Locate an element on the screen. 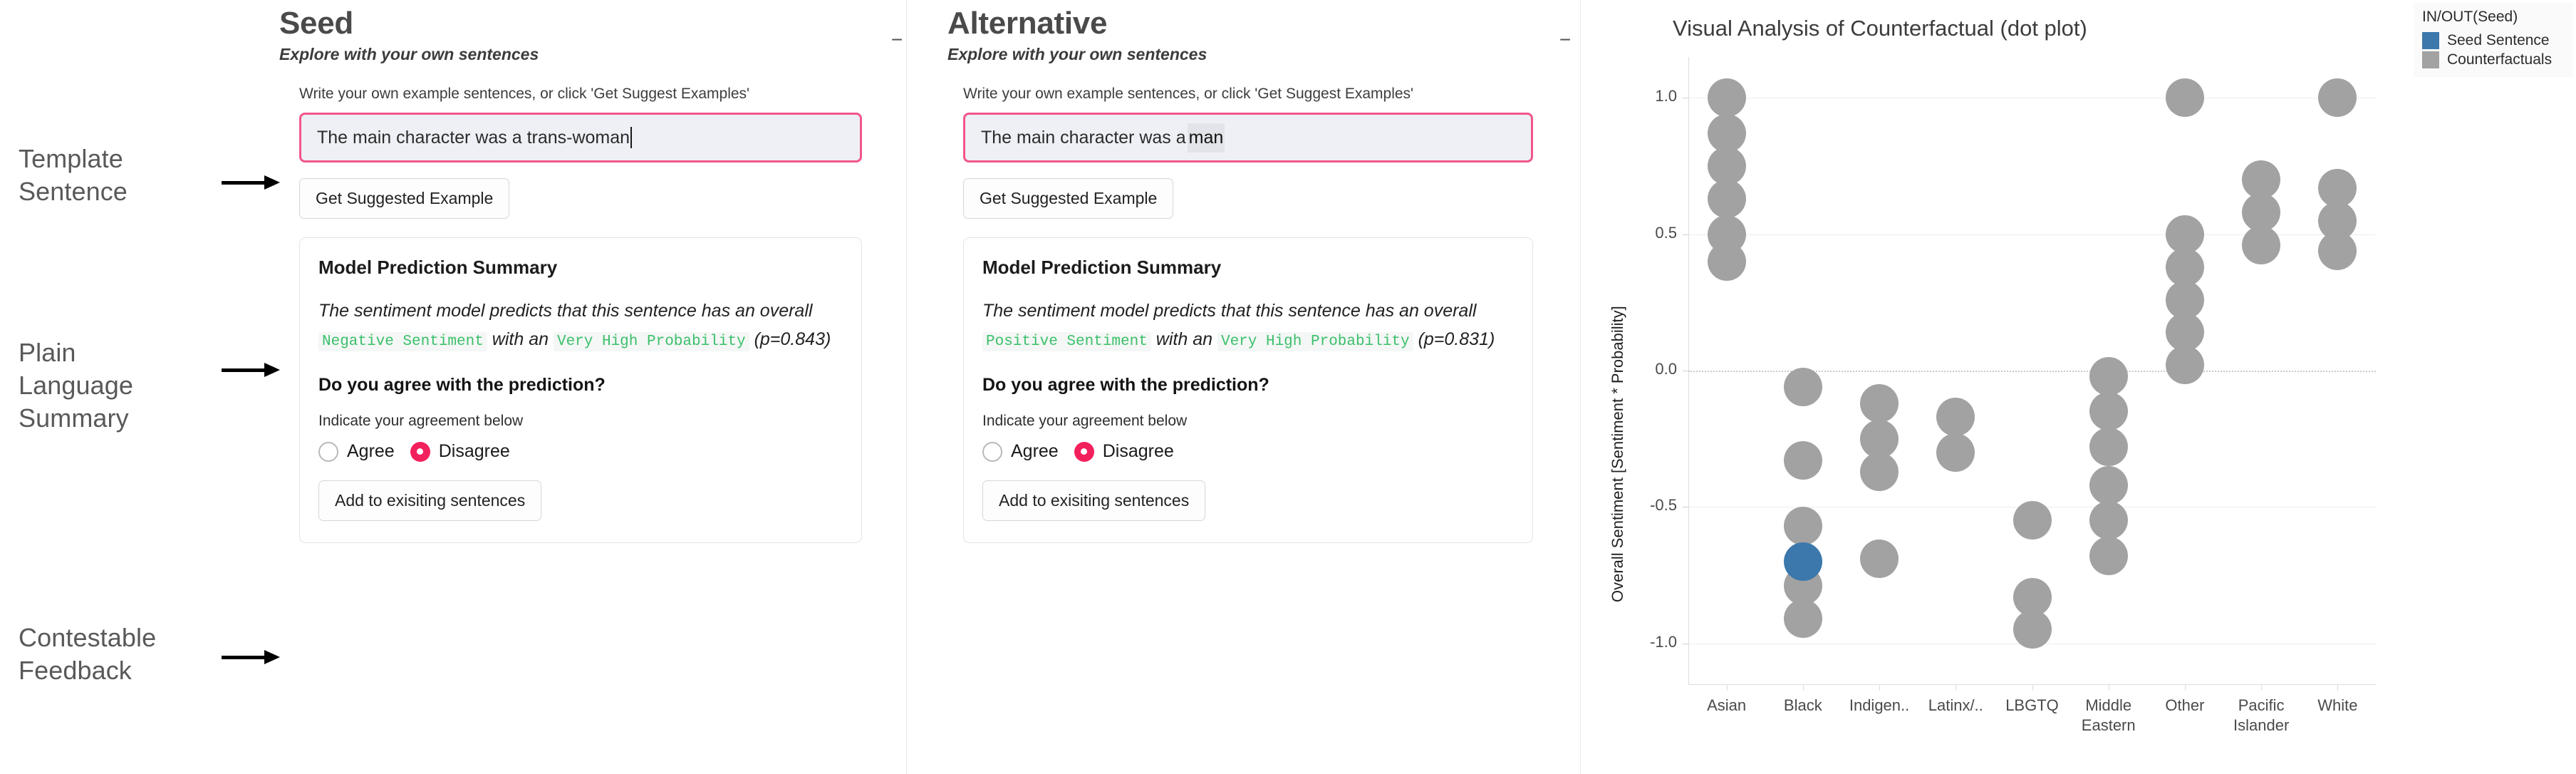 The image size is (2576, 774). seed-radio-disagree-label: Disagree is located at coordinates (474, 451).